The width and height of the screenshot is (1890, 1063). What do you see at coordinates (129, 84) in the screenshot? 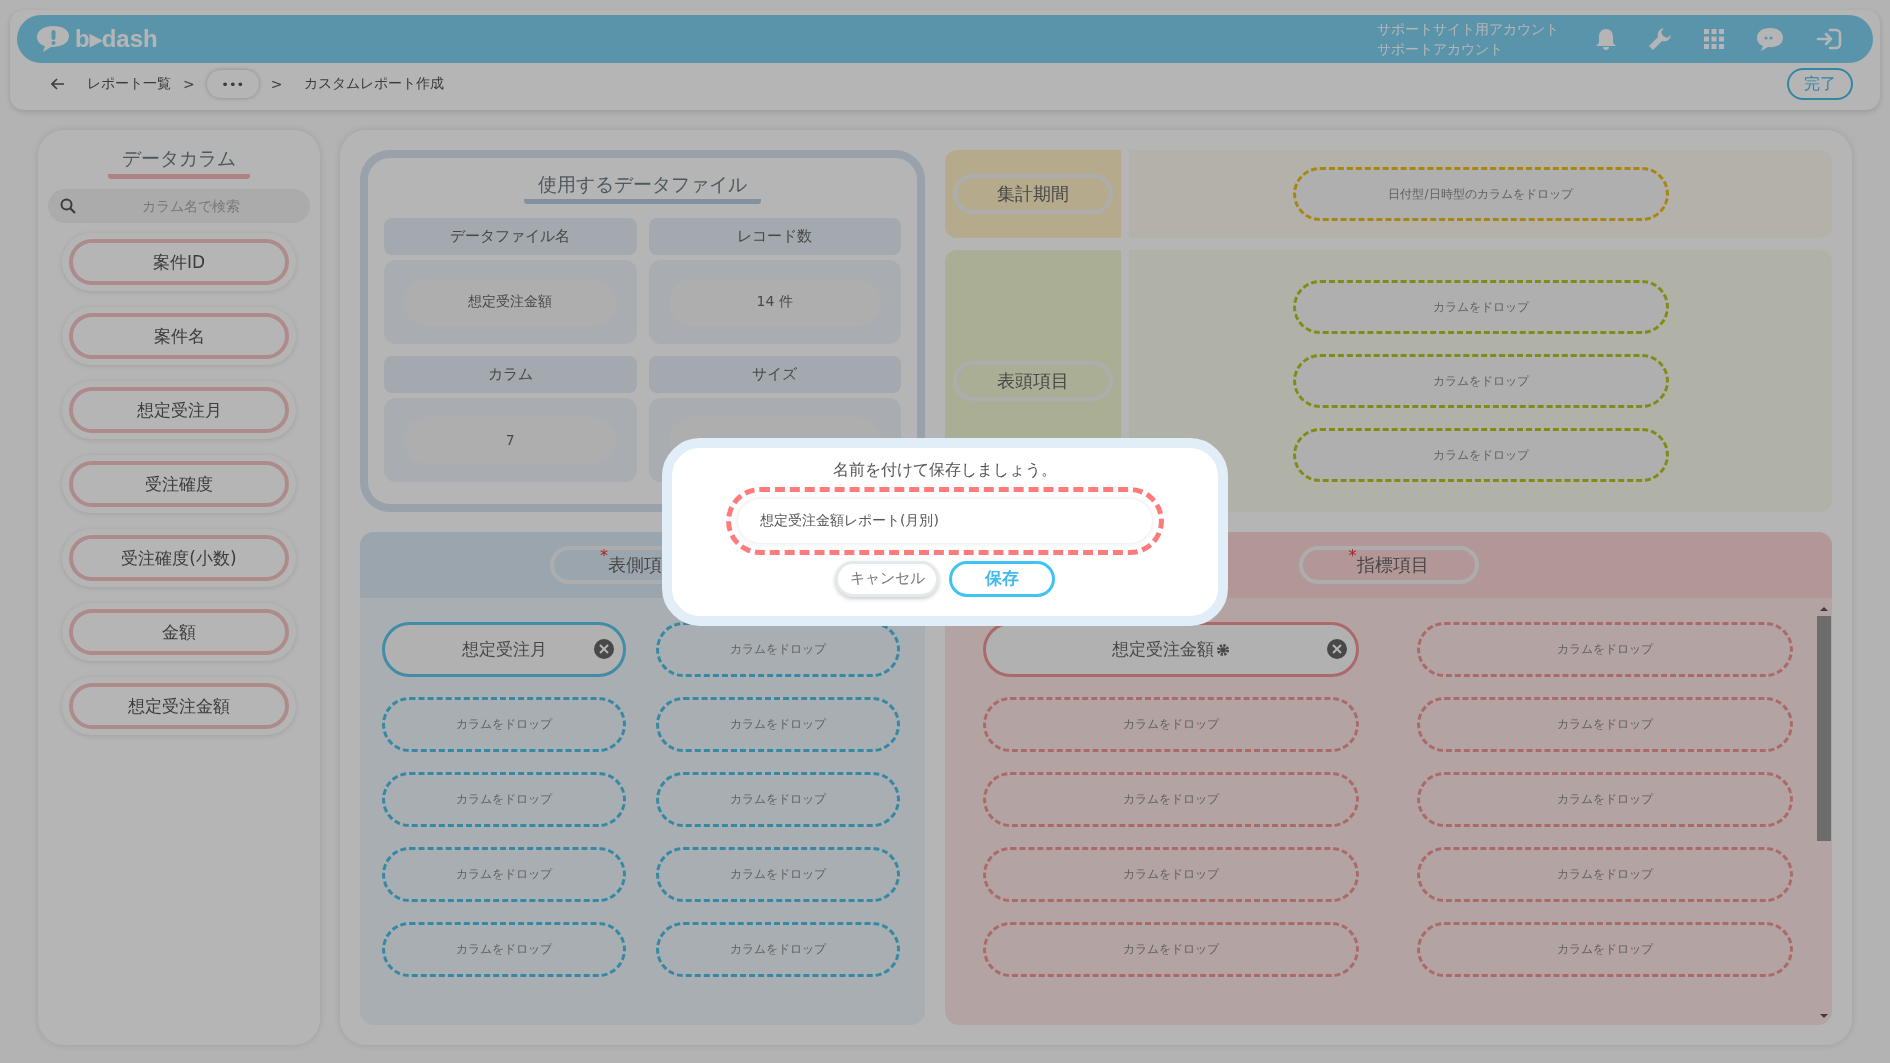
I see `breadcrumb-link: レポート一覧` at bounding box center [129, 84].